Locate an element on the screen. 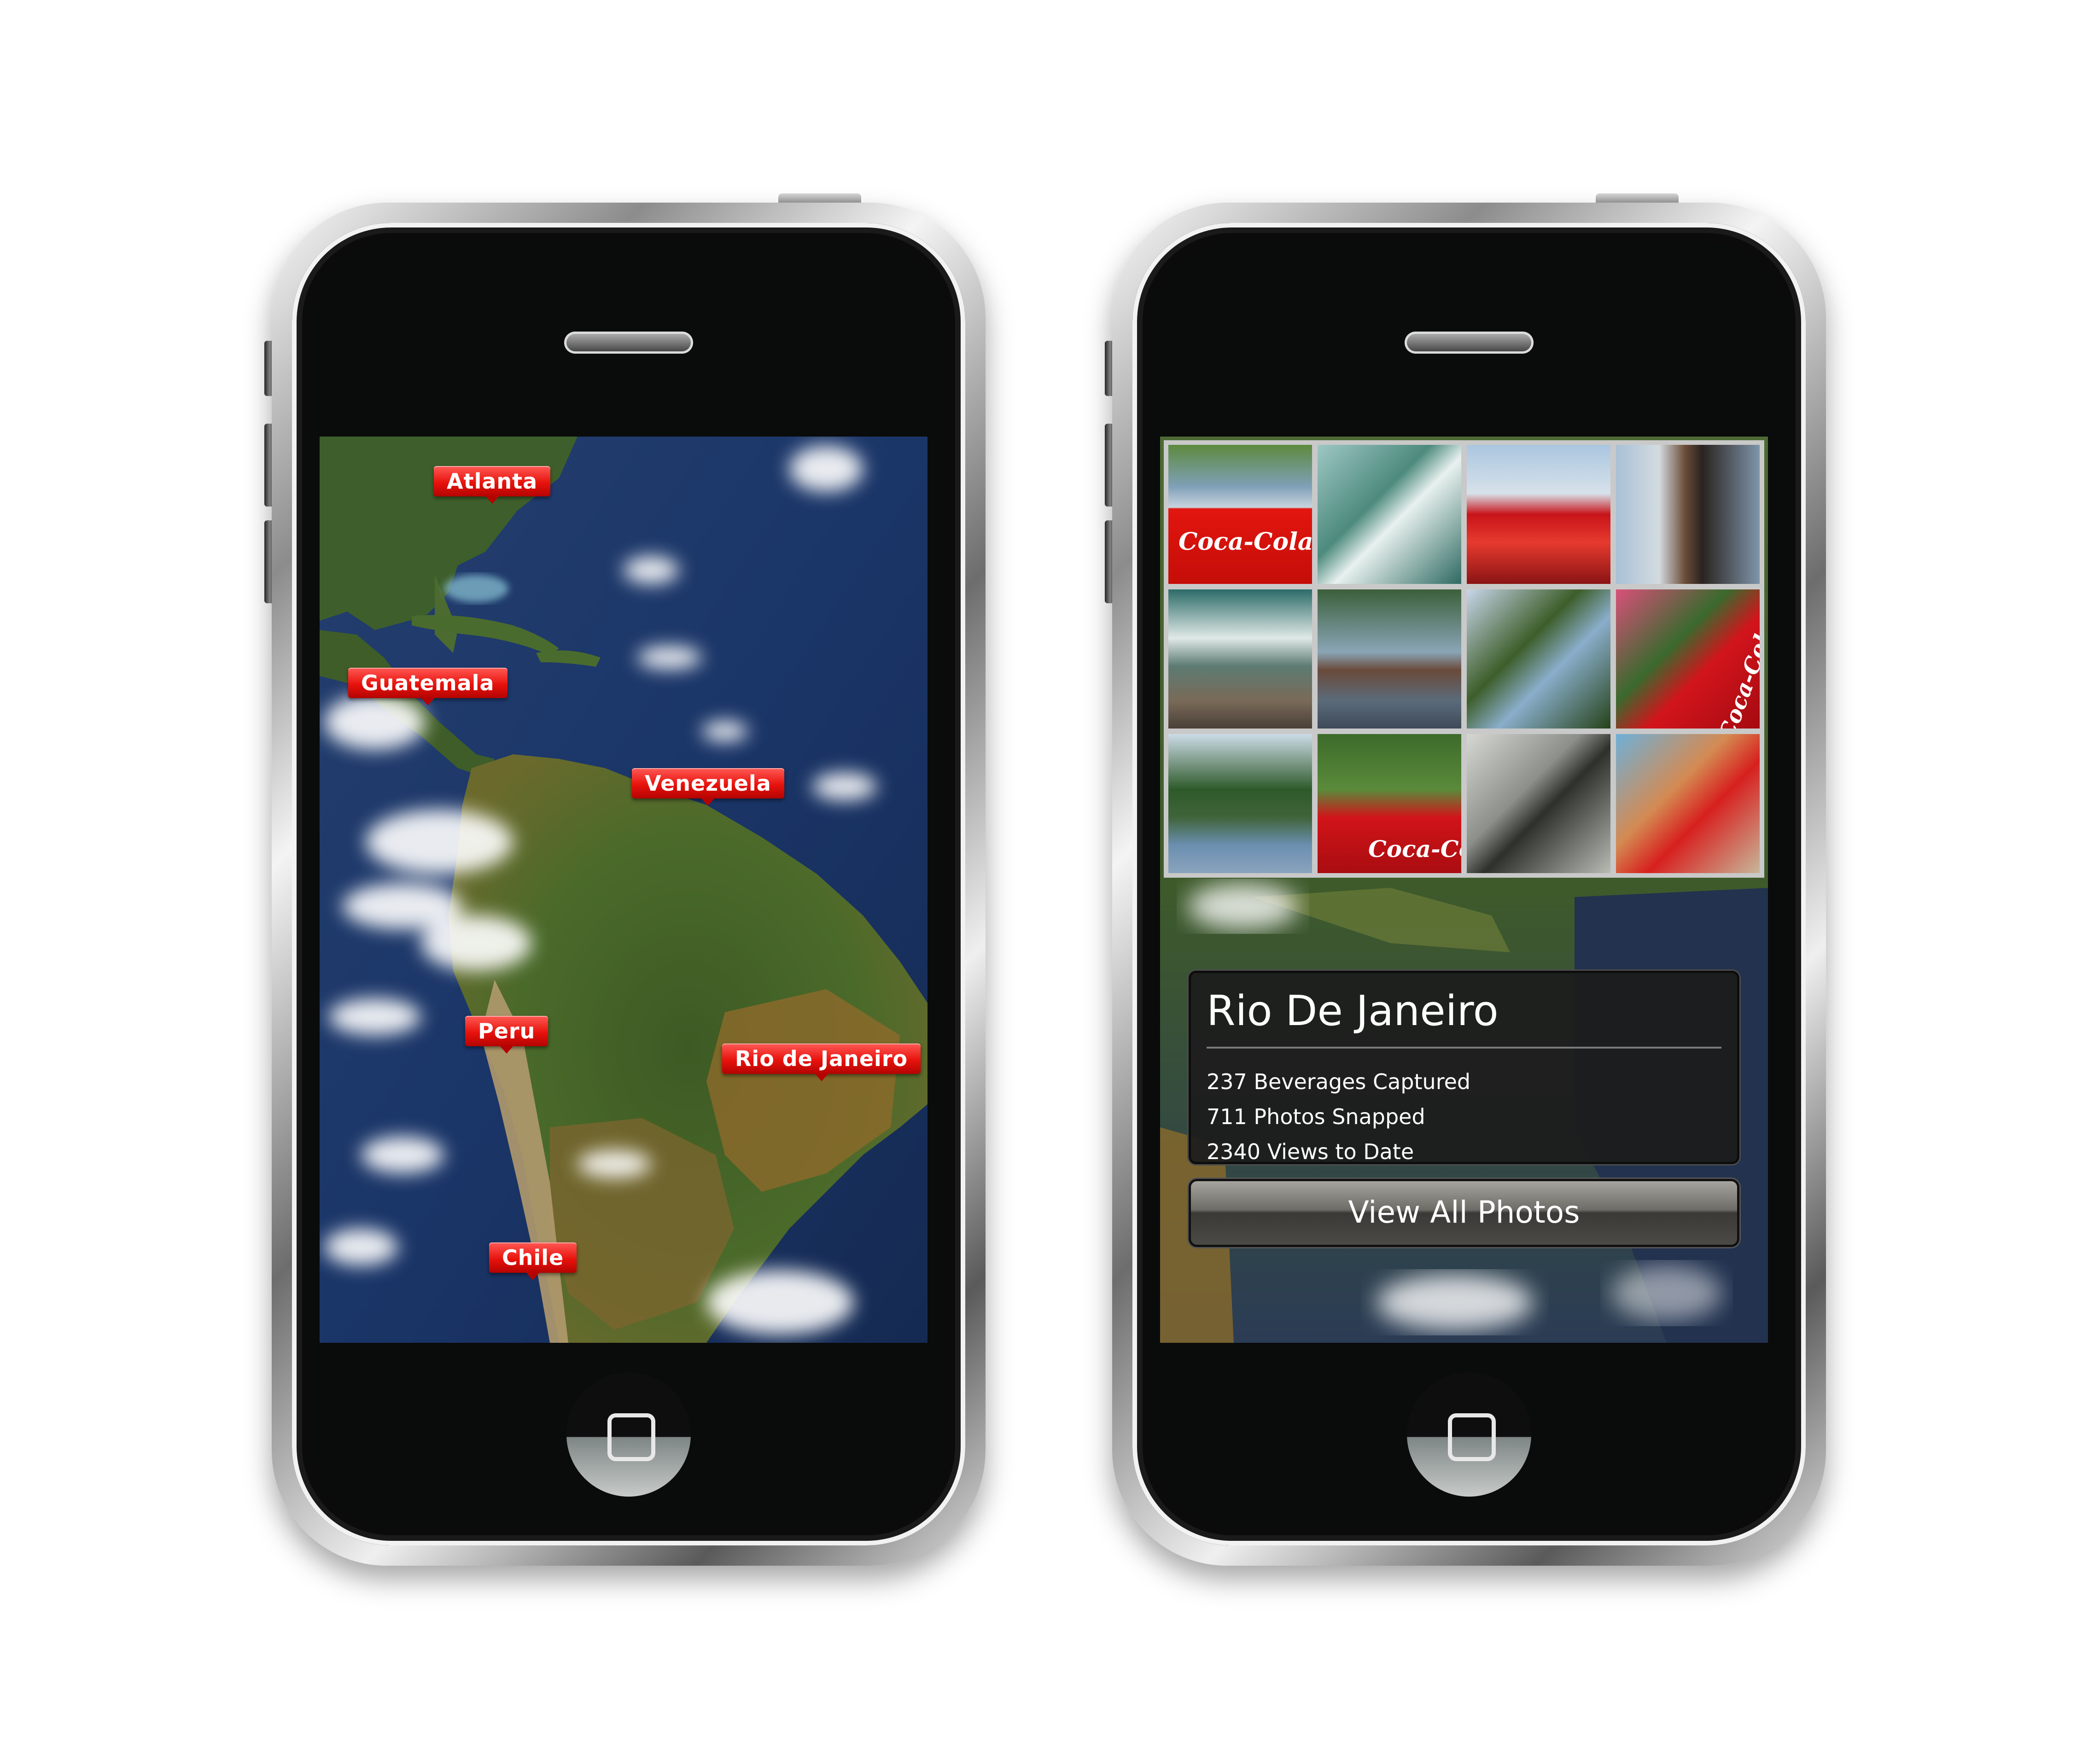  divider is located at coordinates (1464, 1048).